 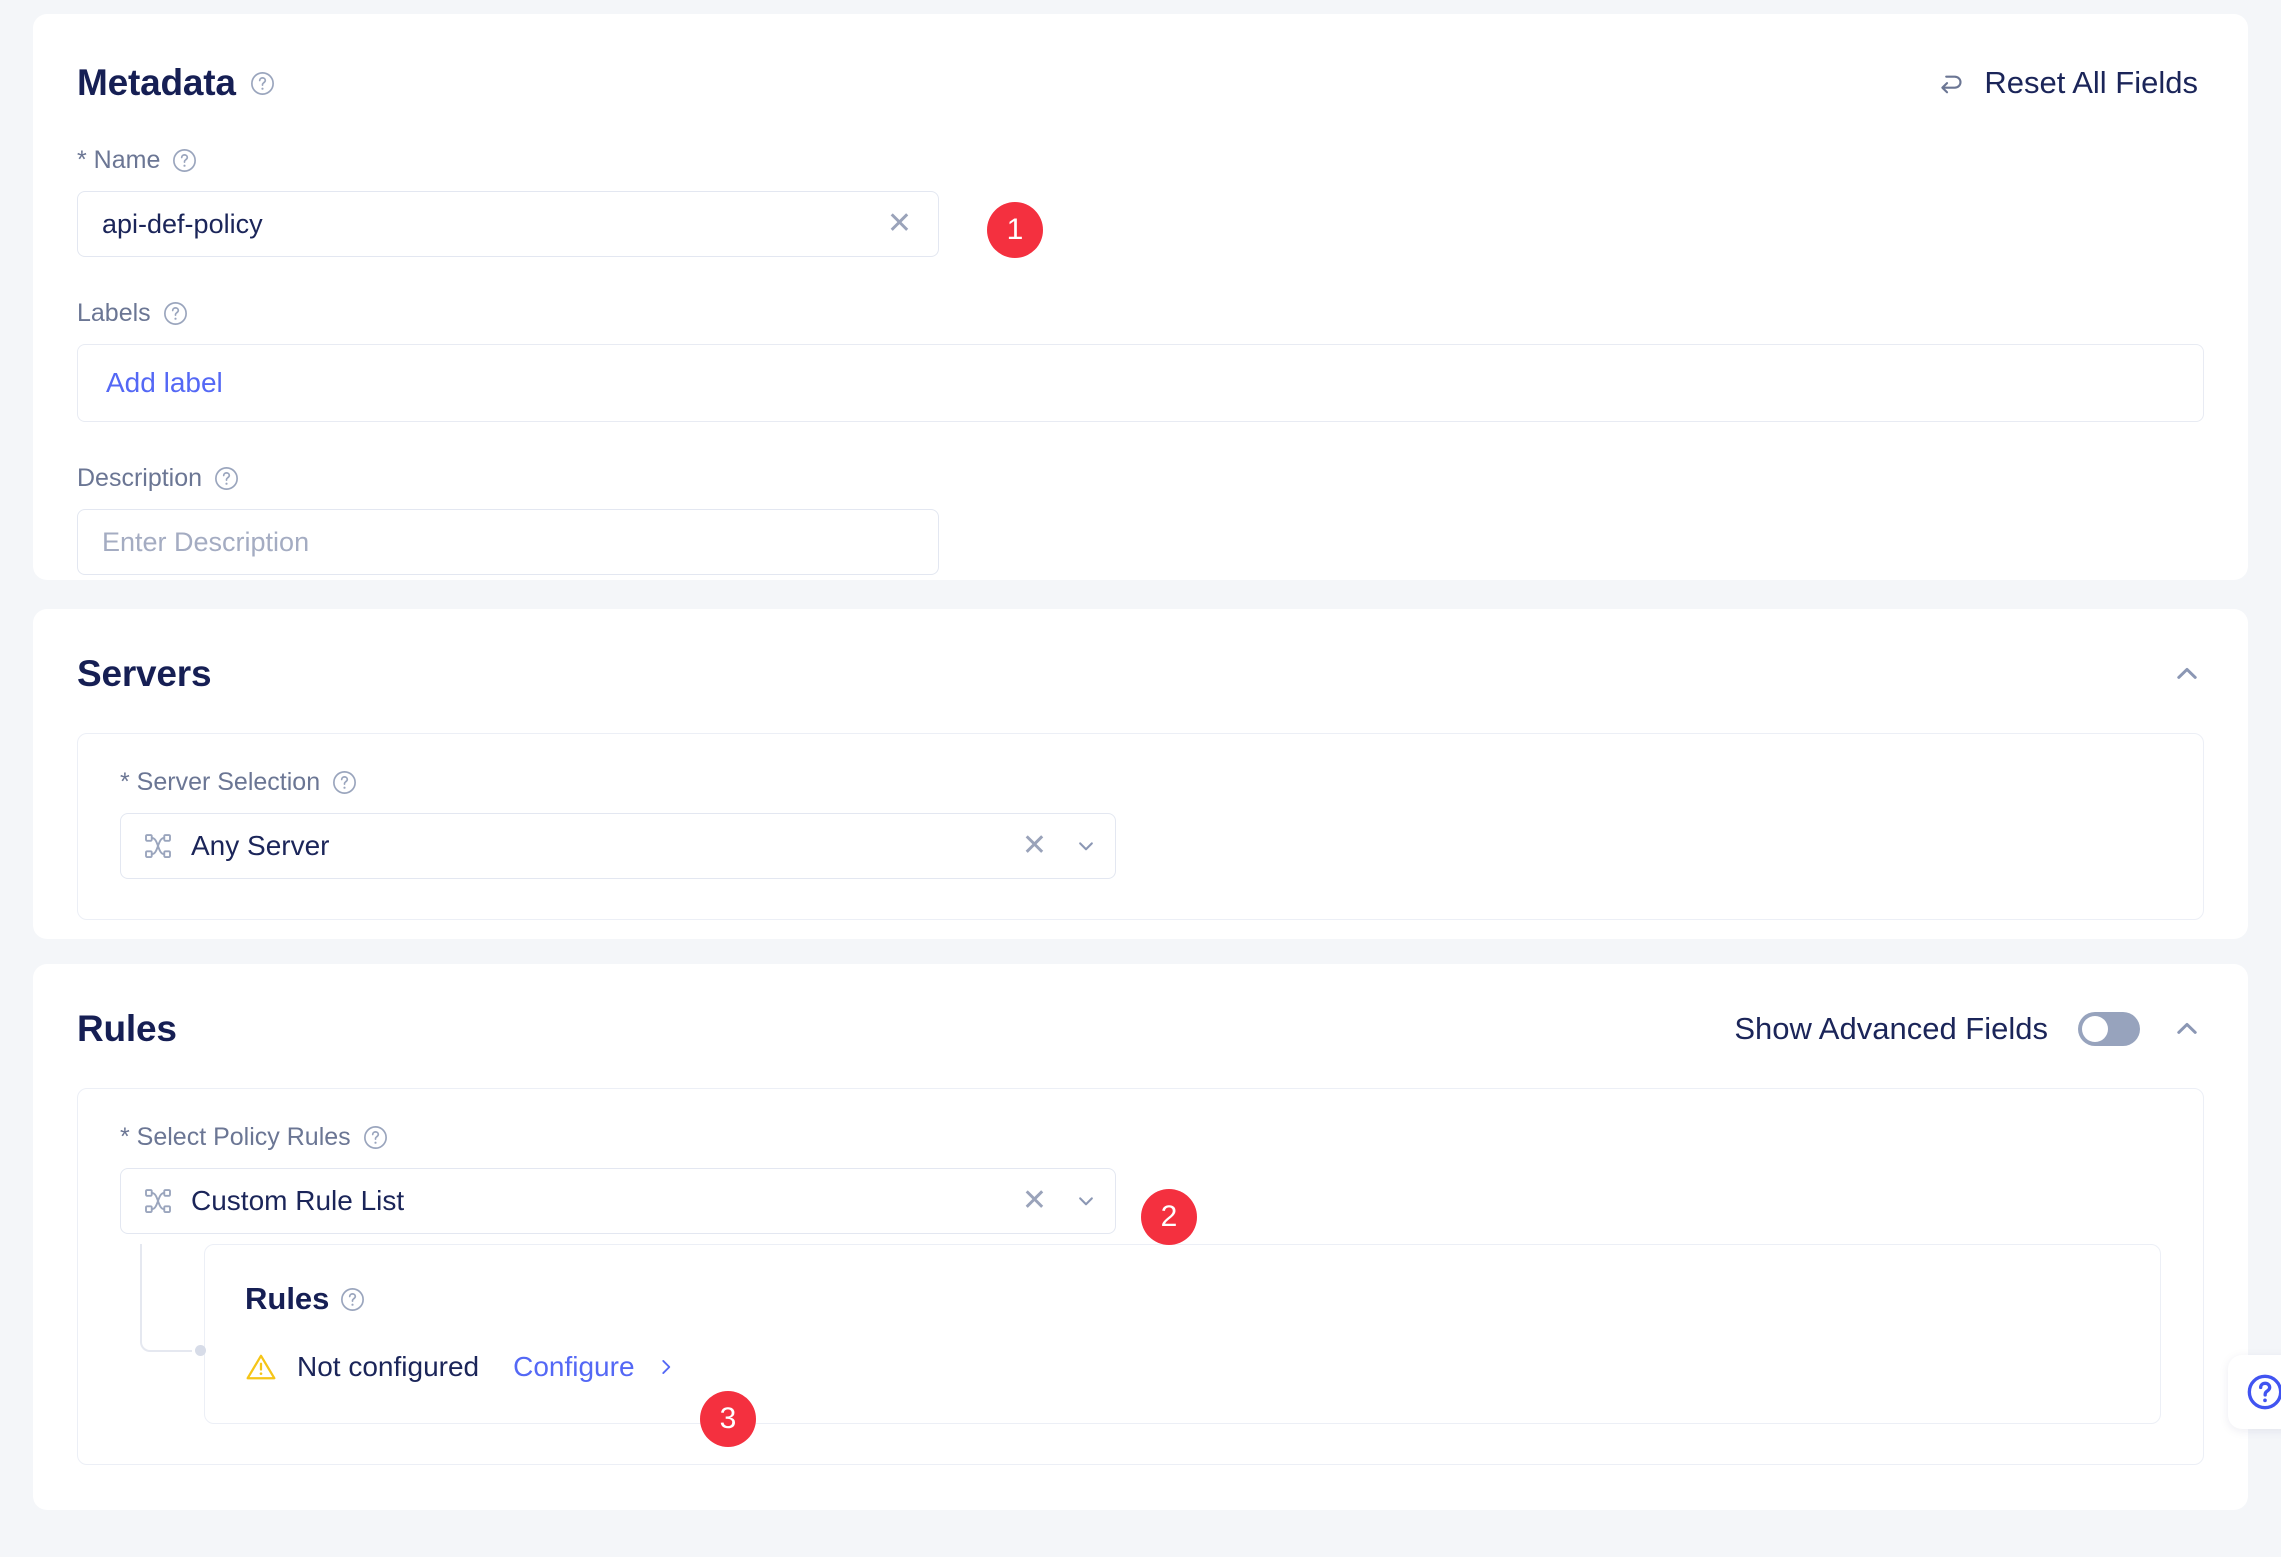 I want to click on select-policy-rules: Custom Rule List ✕, so click(x=618, y=1201).